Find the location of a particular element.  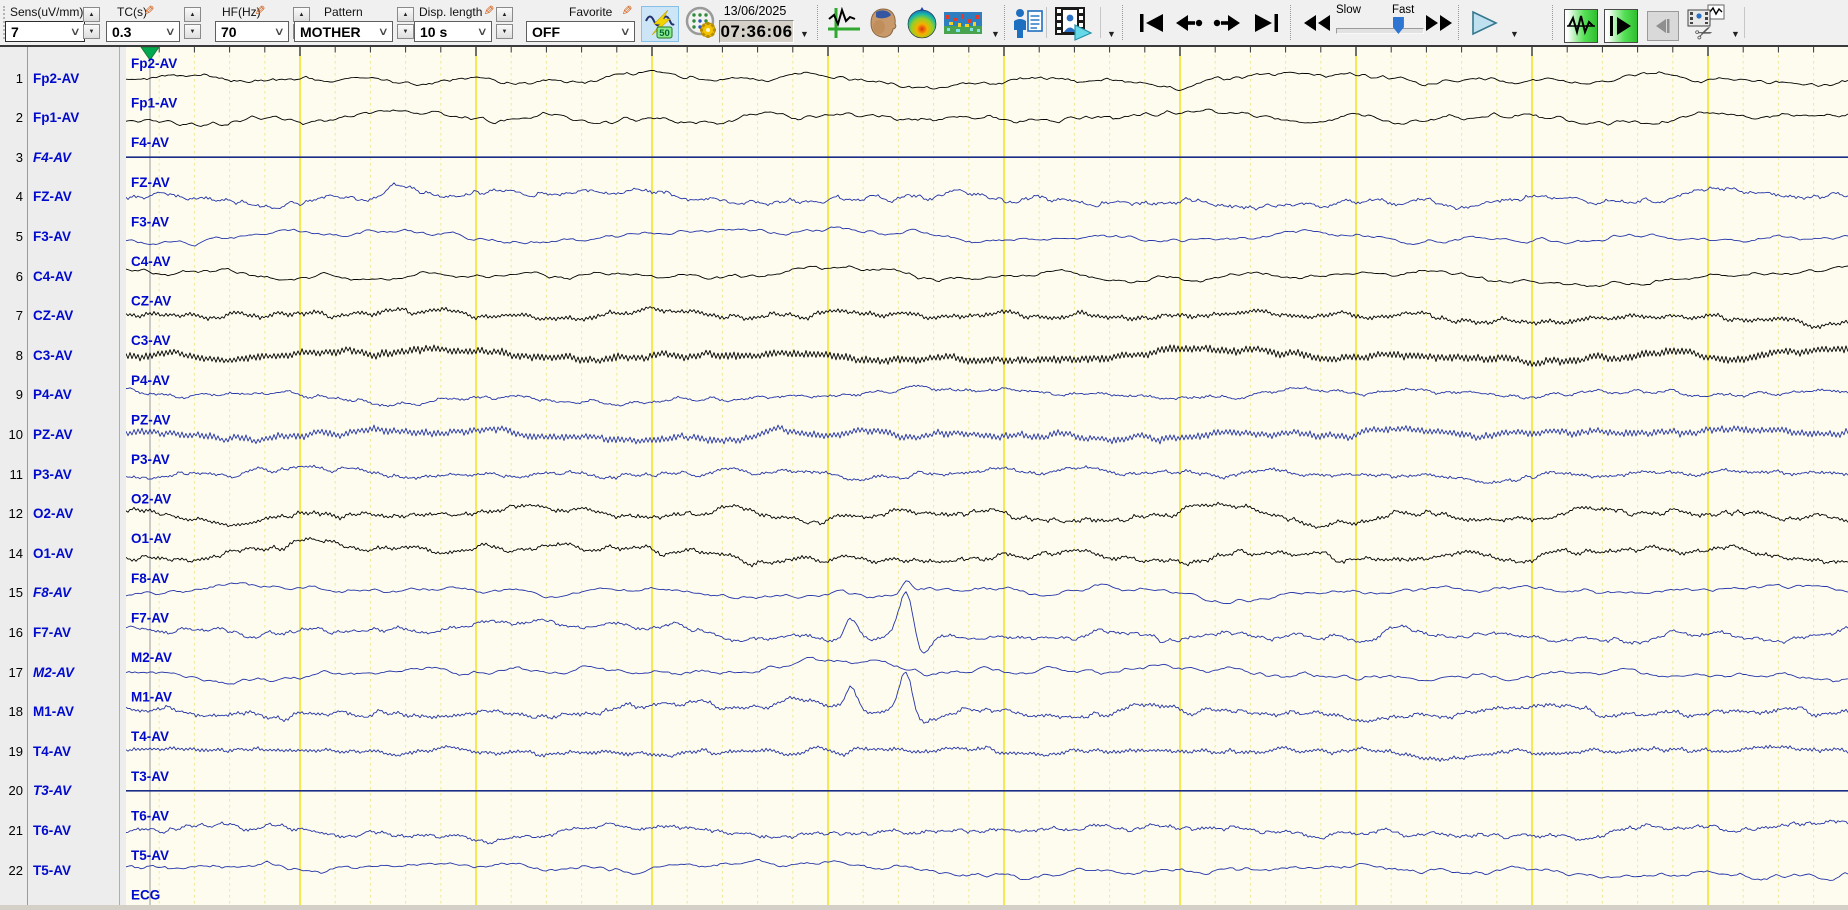

trace-label-t6-av: T6-AV is located at coordinates (150, 815).